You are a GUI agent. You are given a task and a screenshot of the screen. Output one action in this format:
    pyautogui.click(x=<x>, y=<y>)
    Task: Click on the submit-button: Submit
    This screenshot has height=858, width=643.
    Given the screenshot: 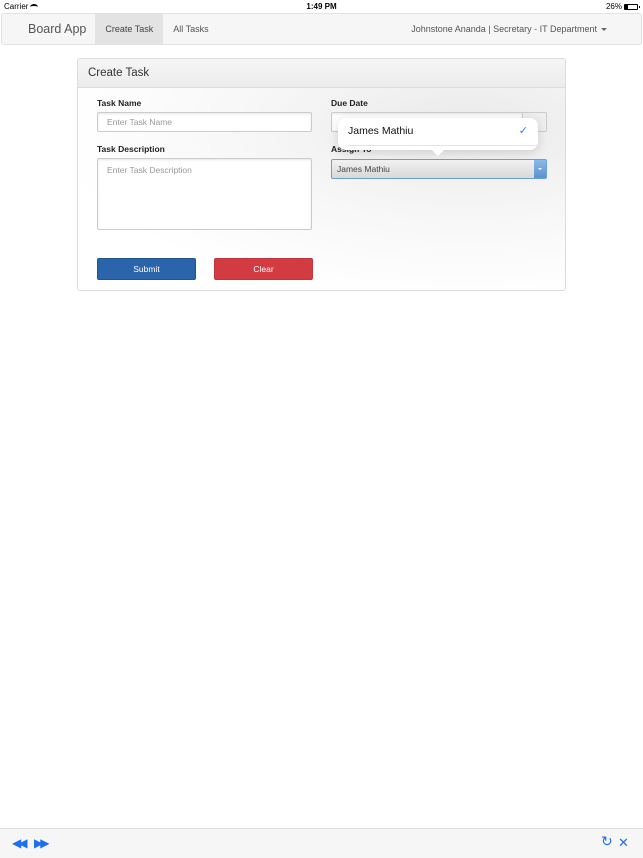 What is the action you would take?
    pyautogui.click(x=146, y=269)
    